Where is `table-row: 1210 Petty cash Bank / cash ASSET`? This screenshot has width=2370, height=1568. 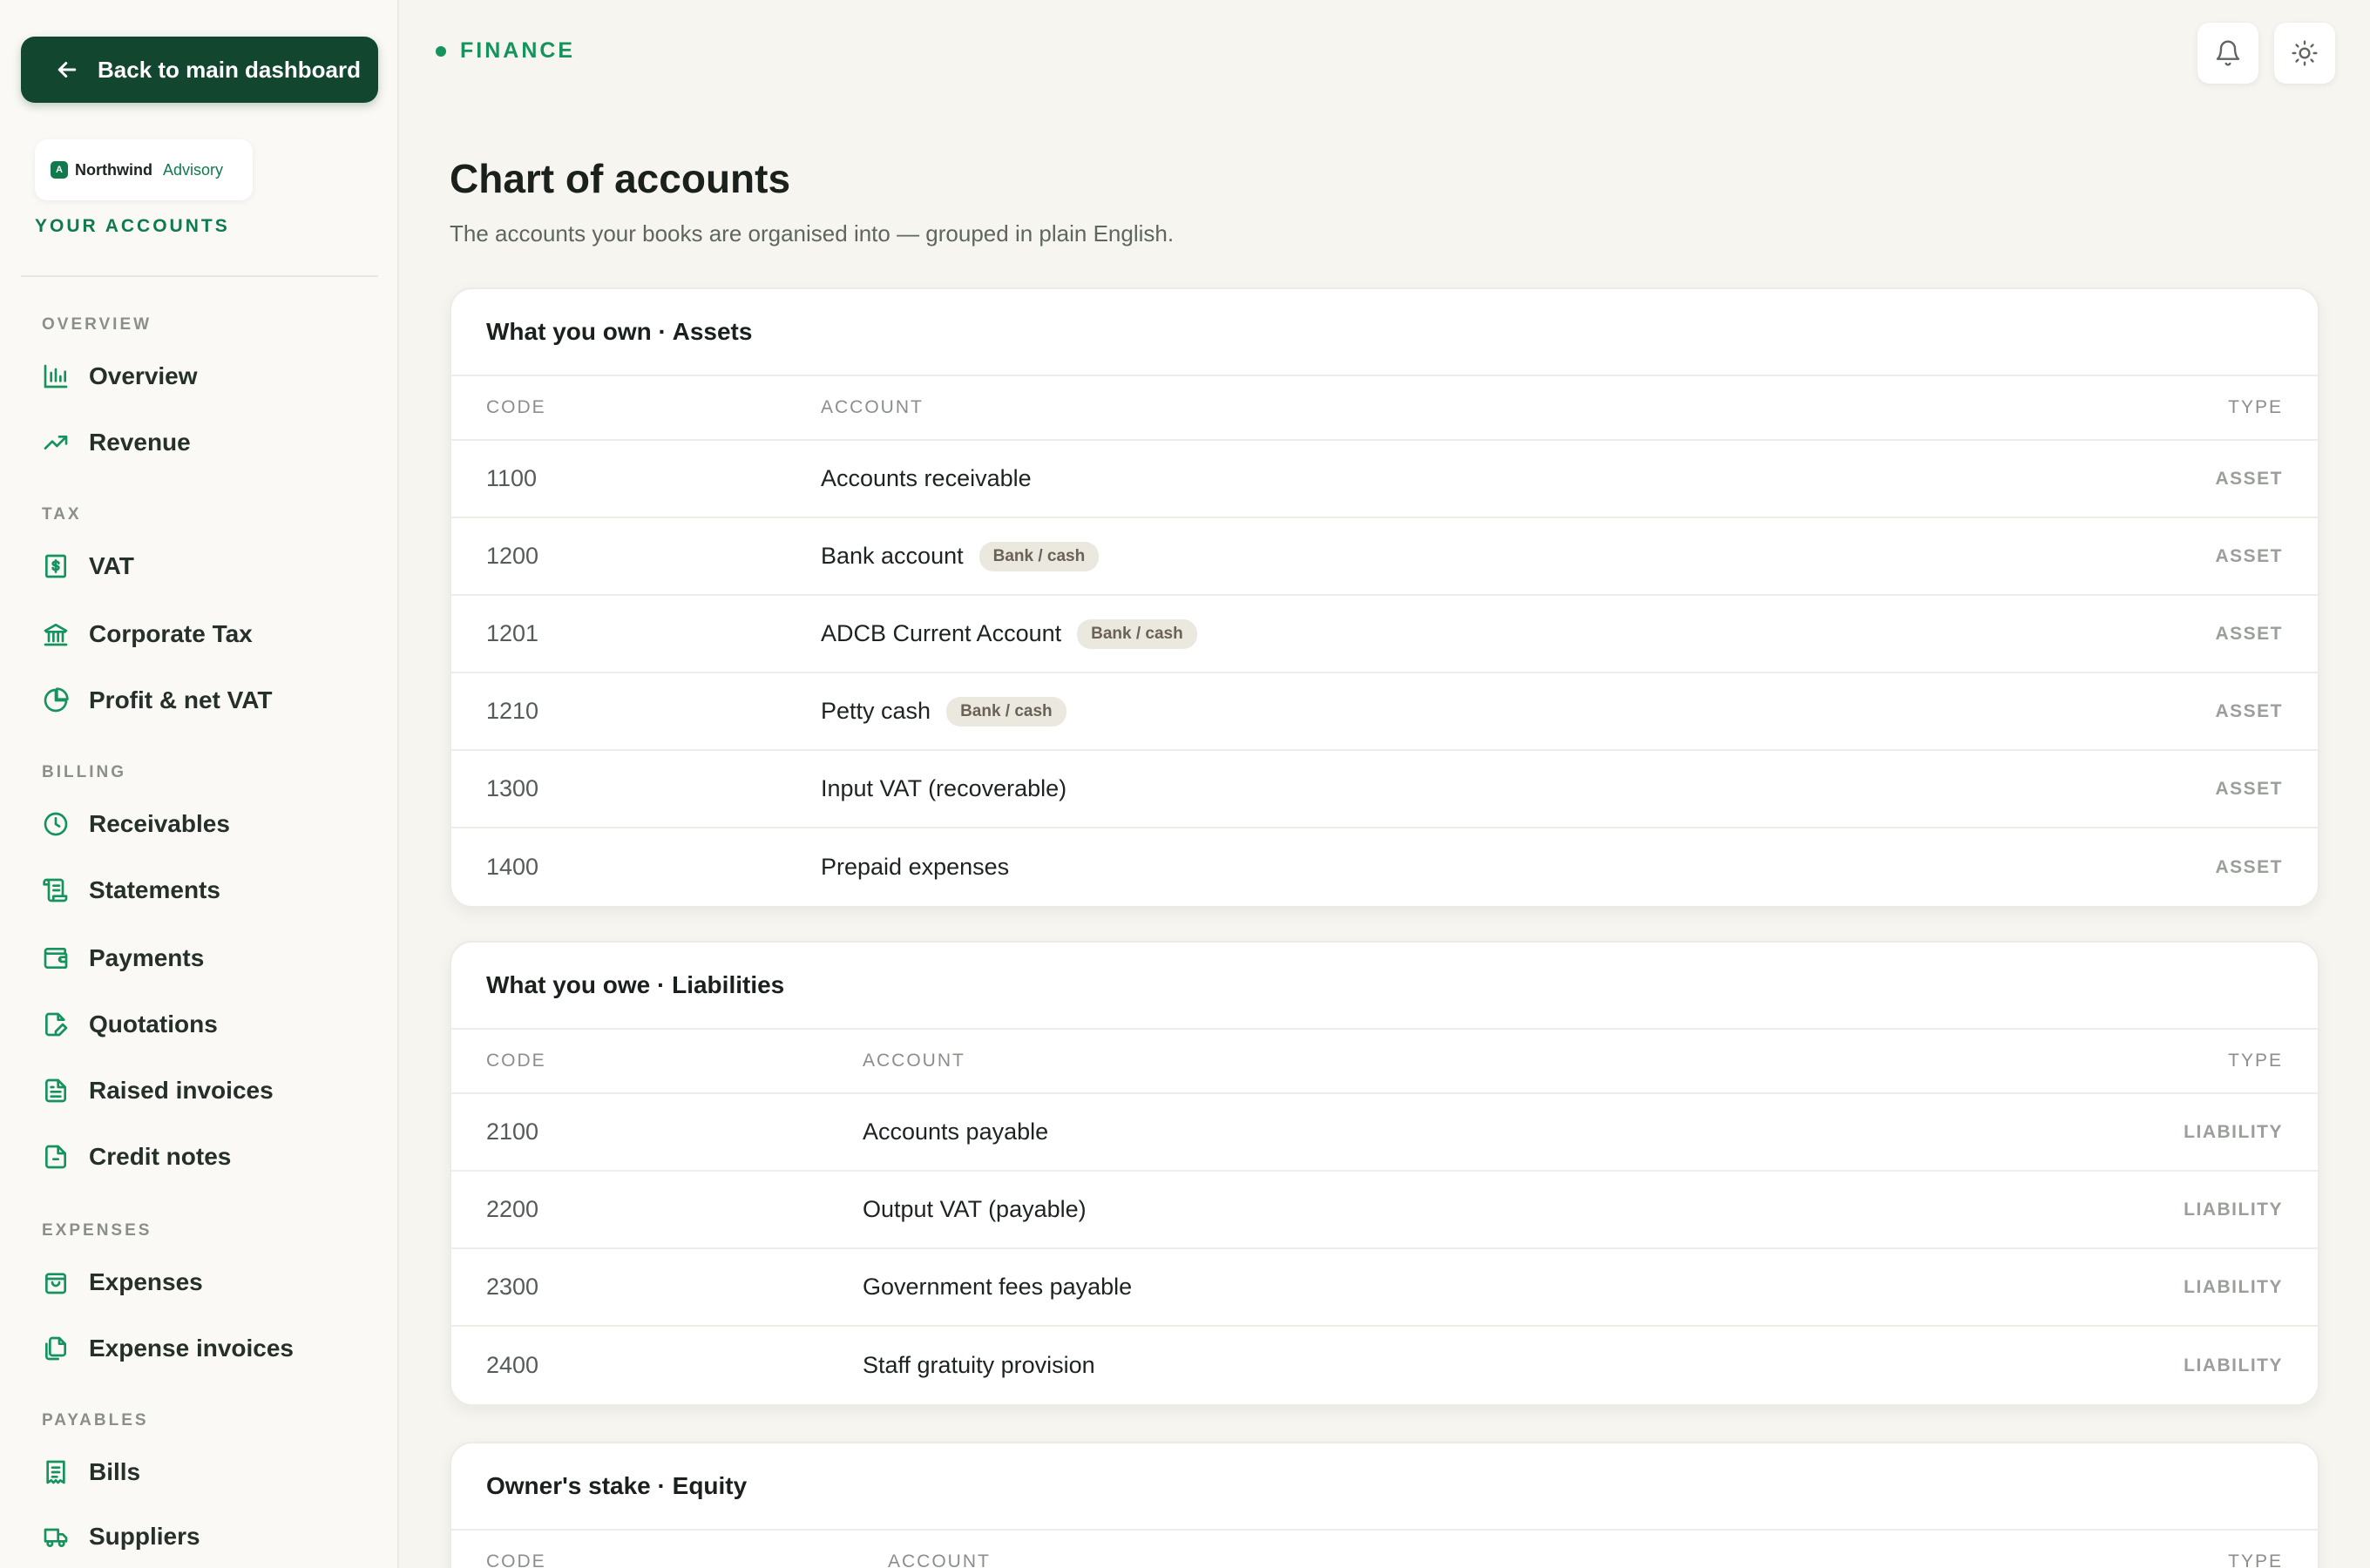
table-row: 1210 Petty cash Bank / cash ASSET is located at coordinates (1384, 712).